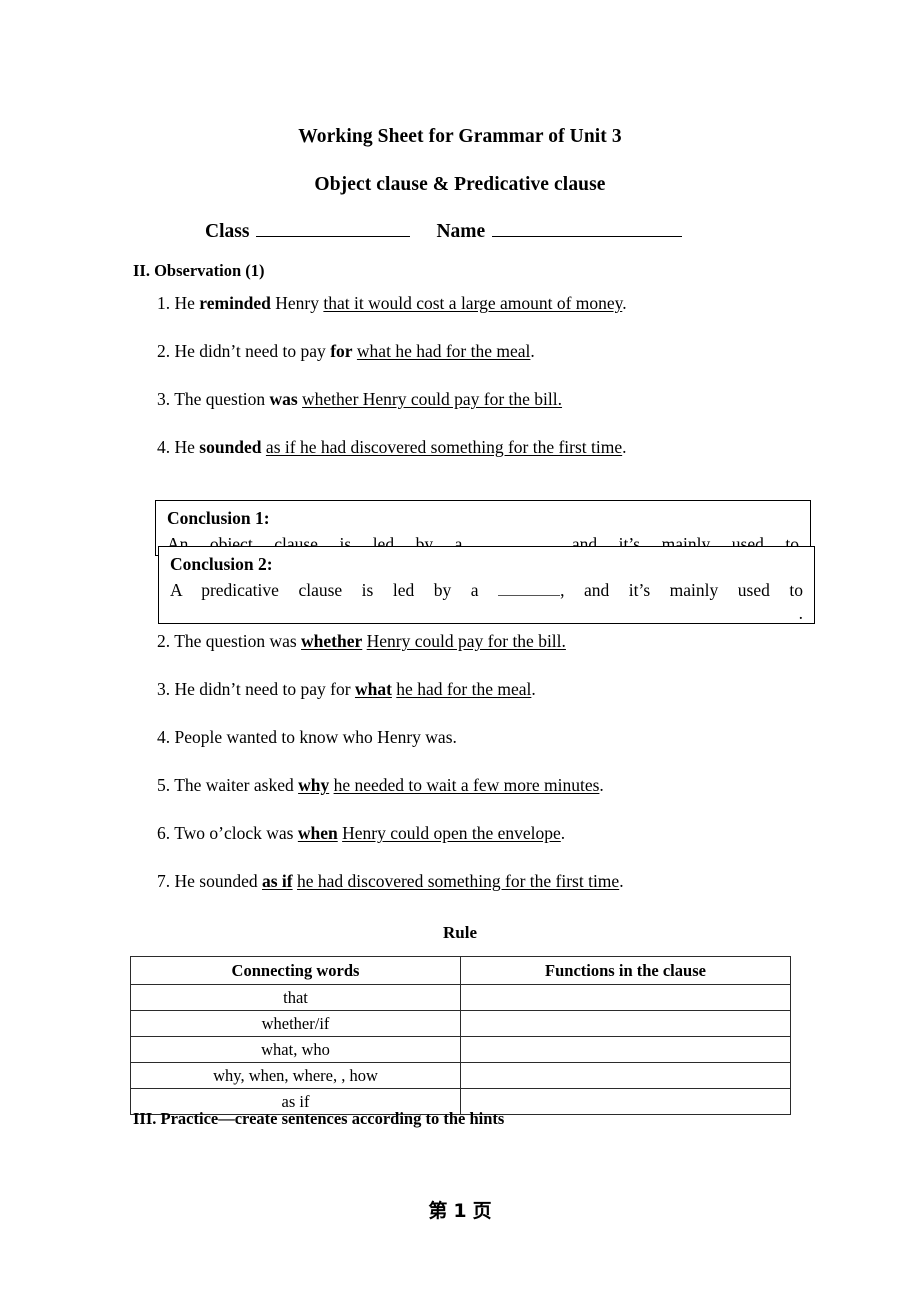 The image size is (920, 1302). What do you see at coordinates (460, 932) in the screenshot?
I see `rule-caption: Rule` at bounding box center [460, 932].